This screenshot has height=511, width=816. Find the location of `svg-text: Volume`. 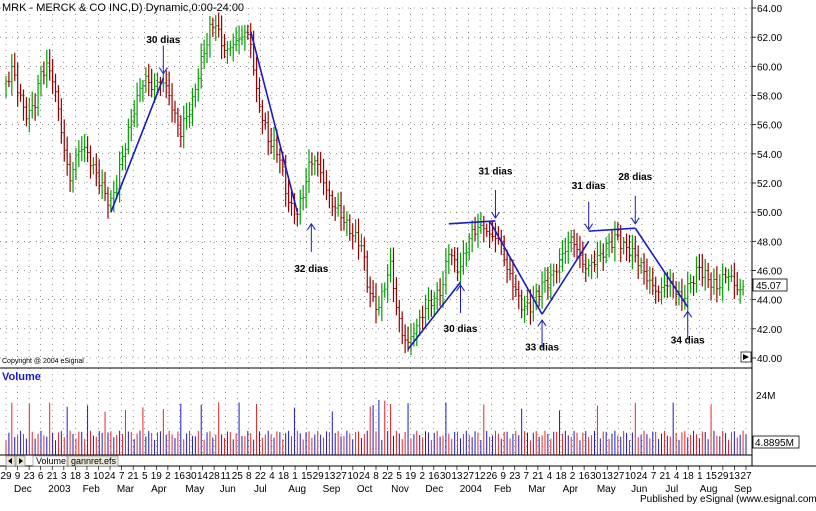

svg-text: Volume is located at coordinates (51, 461).